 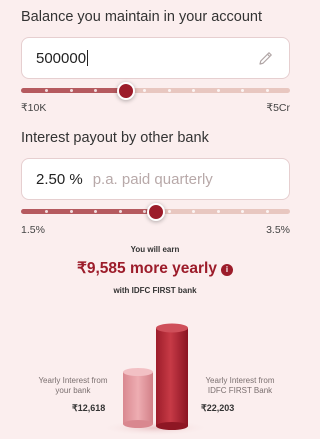 I want to click on interest-slider-remainder, so click(x=223, y=211).